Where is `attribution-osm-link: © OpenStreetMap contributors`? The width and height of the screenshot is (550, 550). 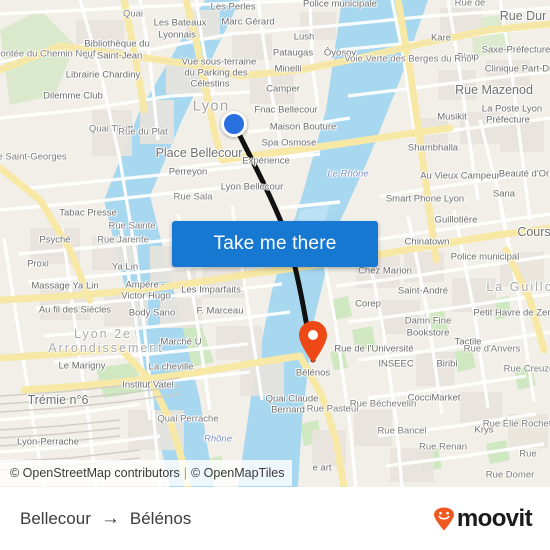
attribution-osm-link: © OpenStreetMap contributors is located at coordinates (95, 473).